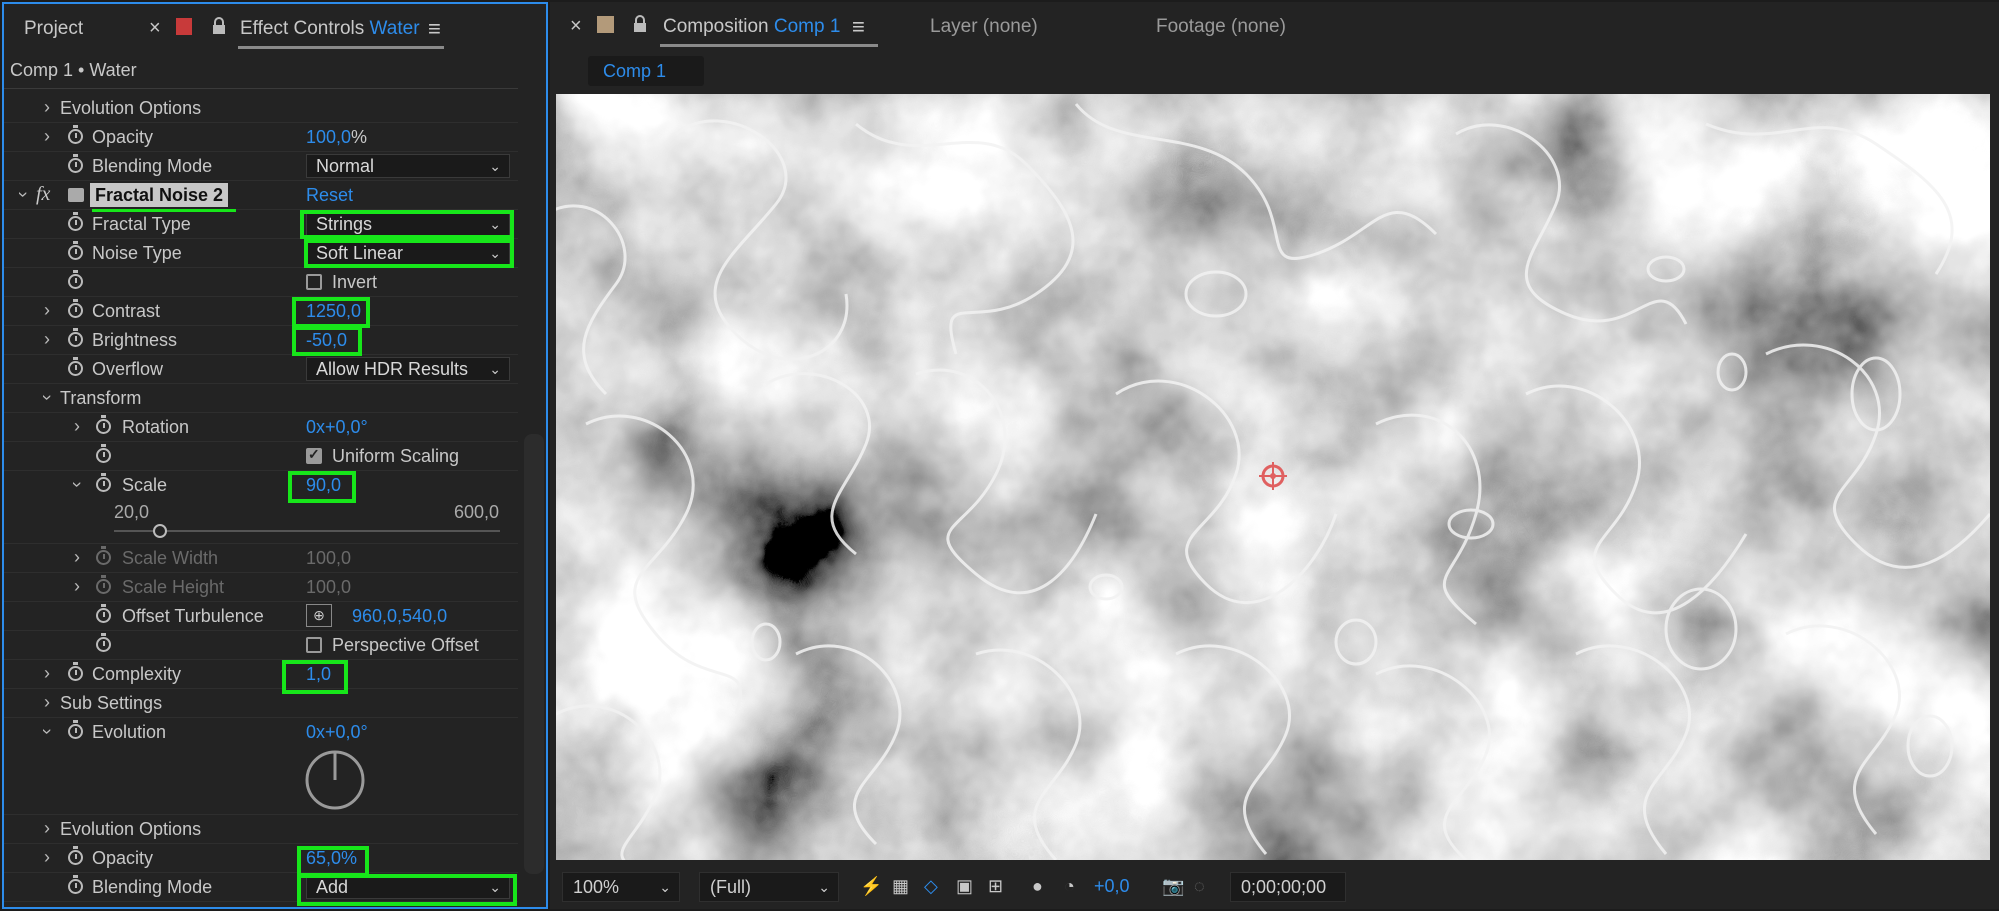 This screenshot has width=1999, height=911. Describe the element at coordinates (984, 27) in the screenshot. I see `tab-layer: Layer (none)` at that location.